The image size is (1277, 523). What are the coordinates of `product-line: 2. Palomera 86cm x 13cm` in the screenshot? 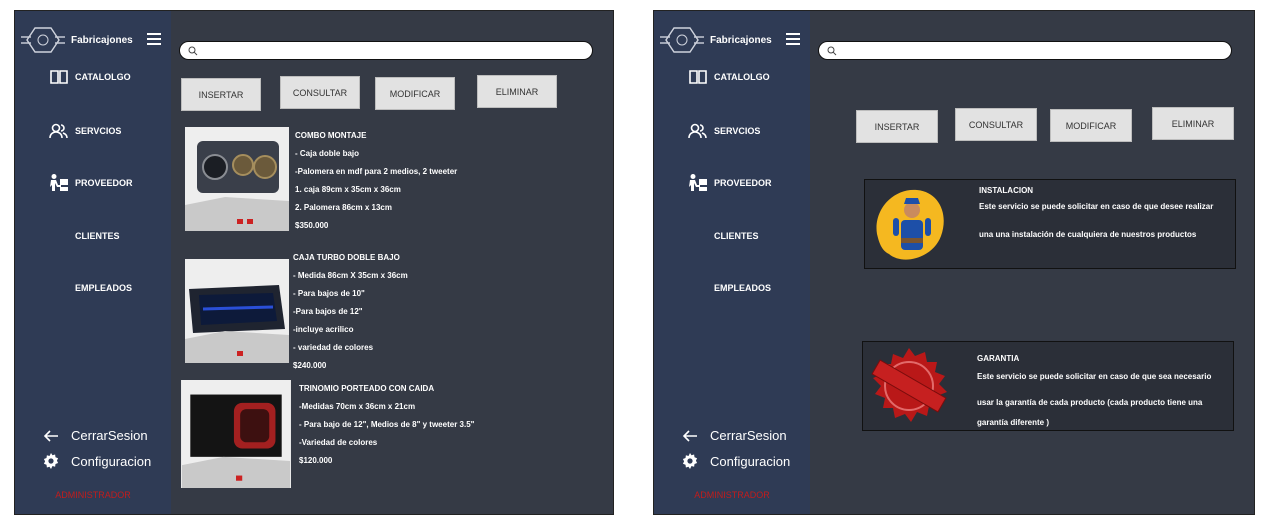 It's located at (343, 207).